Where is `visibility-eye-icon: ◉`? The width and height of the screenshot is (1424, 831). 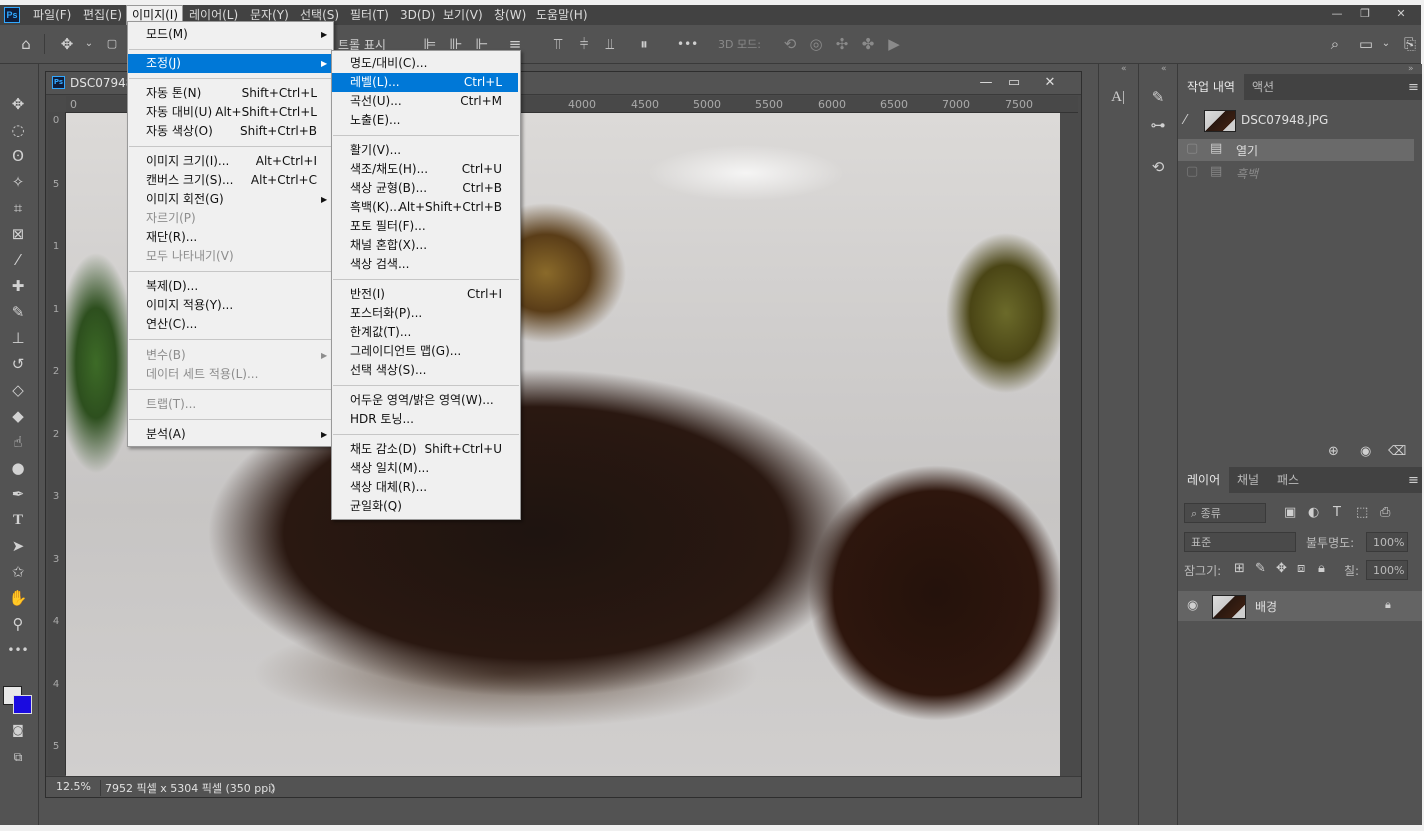 visibility-eye-icon: ◉ is located at coordinates (1192, 605).